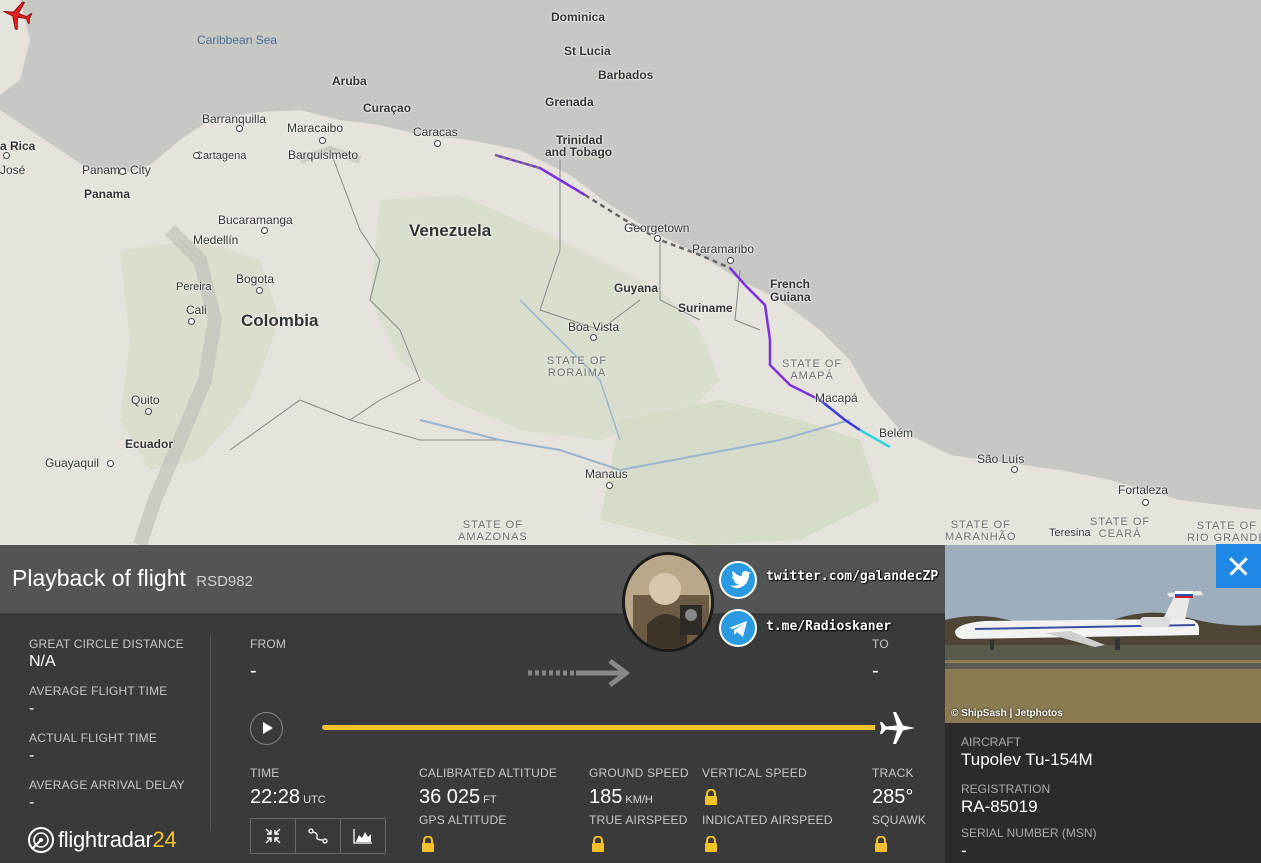 This screenshot has width=1261, height=863. I want to click on map-label-manaus: Manaus, so click(606, 474).